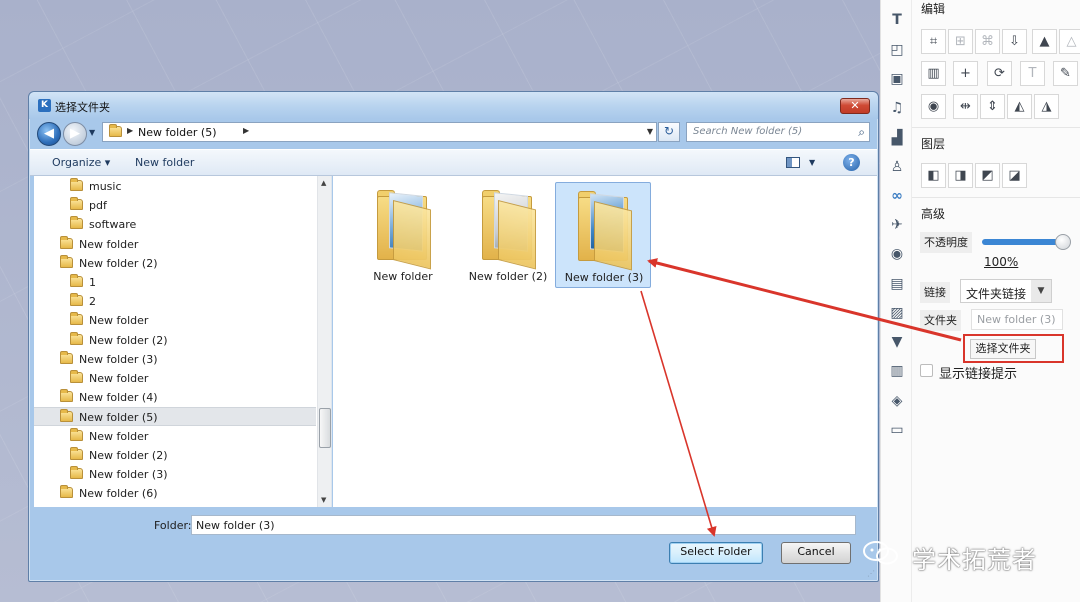 This screenshot has width=1080, height=602. Describe the element at coordinates (897, 431) in the screenshot. I see `archive-tool-icon: ▭` at that location.